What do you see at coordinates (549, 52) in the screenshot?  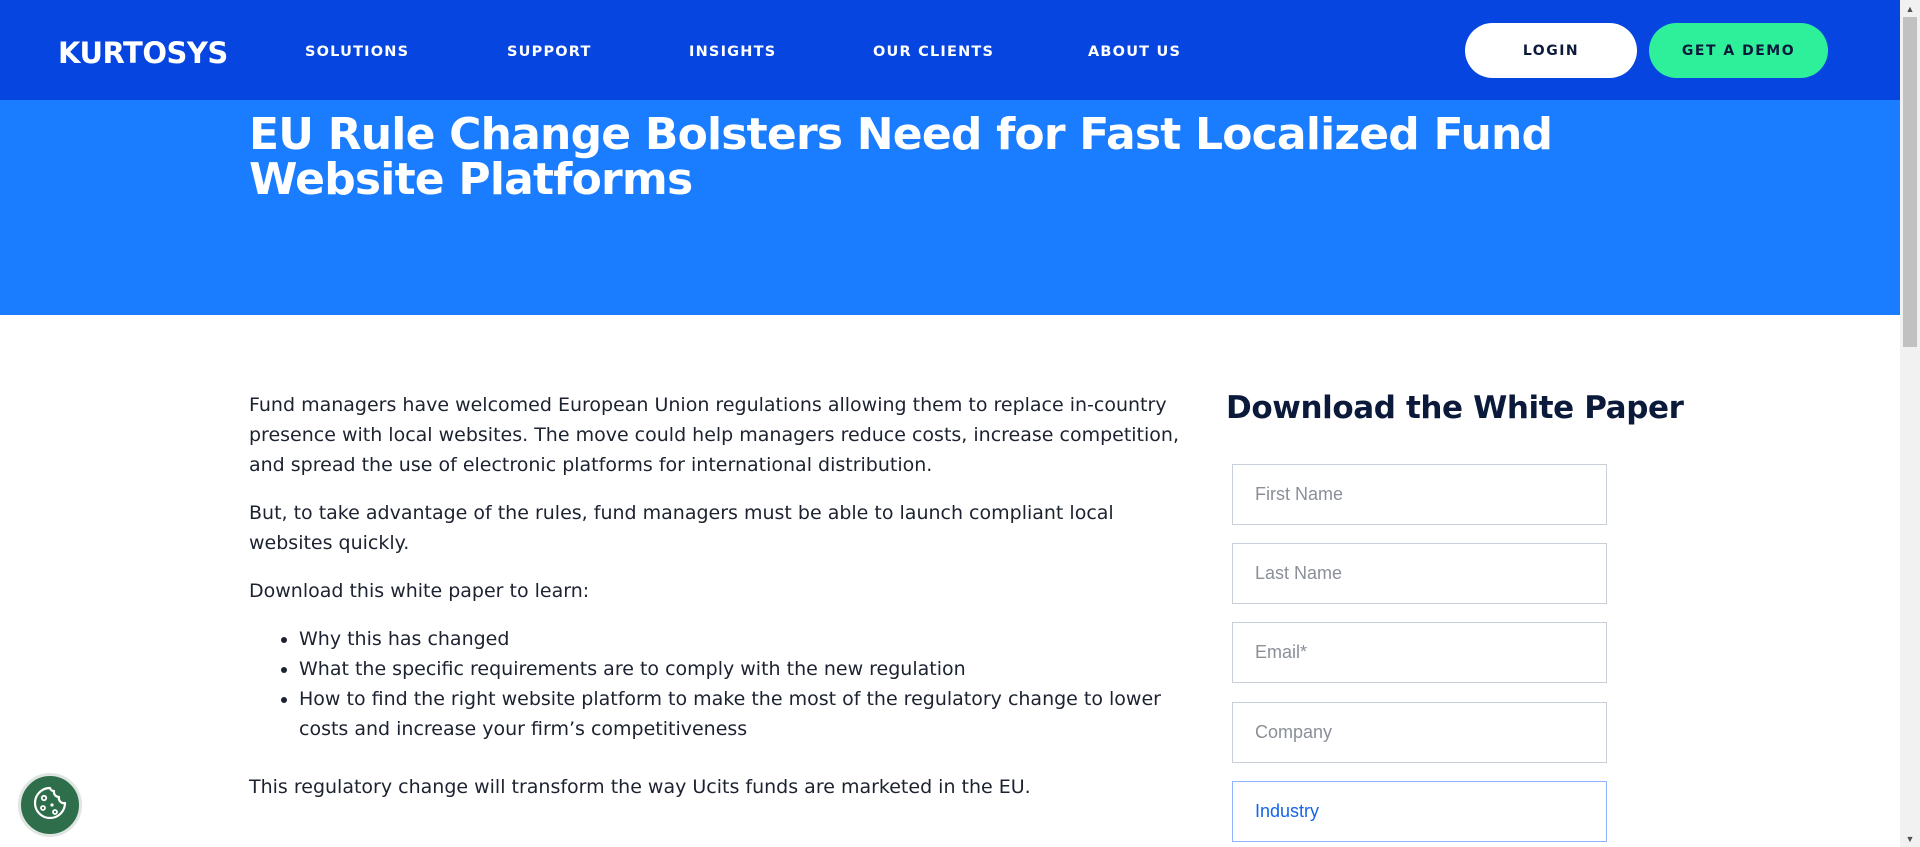 I see `nav-support: SUPPORT` at bounding box center [549, 52].